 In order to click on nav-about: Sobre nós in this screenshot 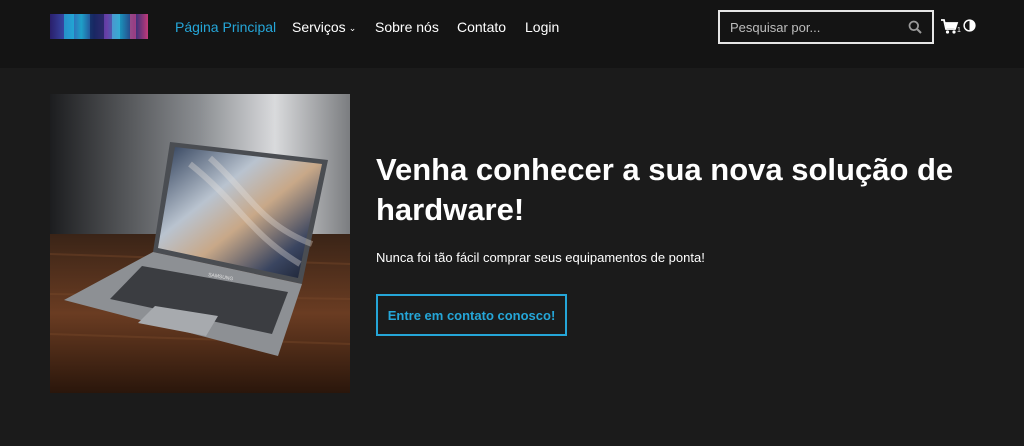, I will do `click(407, 27)`.